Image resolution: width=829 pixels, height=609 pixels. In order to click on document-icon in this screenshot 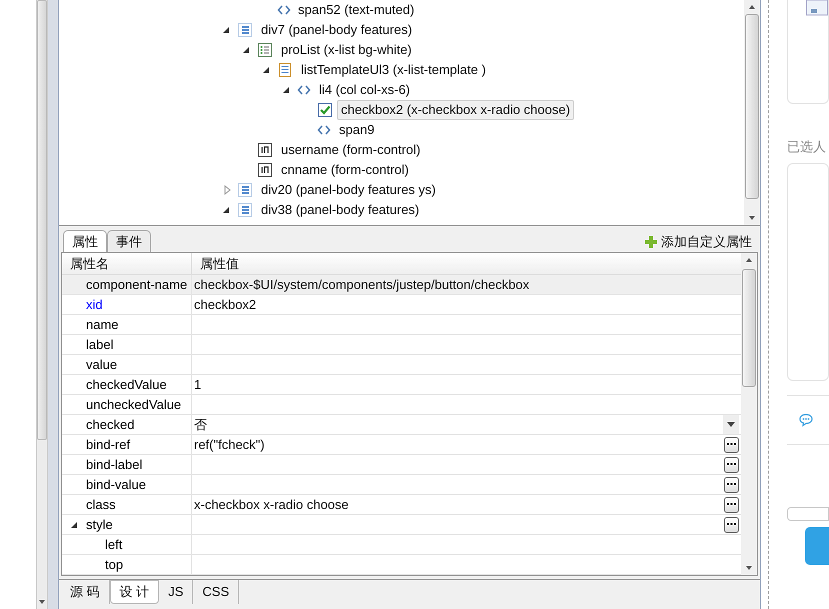, I will do `click(285, 70)`.